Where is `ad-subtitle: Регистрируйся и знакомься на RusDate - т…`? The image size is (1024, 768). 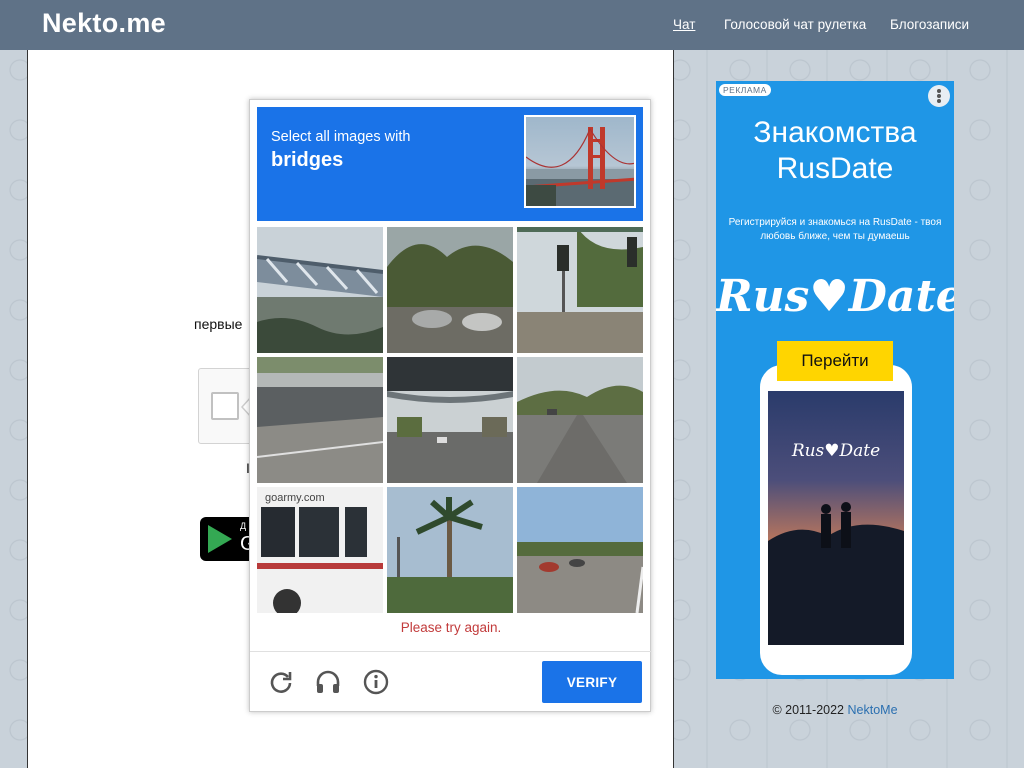 ad-subtitle: Регистрируйся и знакомься на RusDate - т… is located at coordinates (835, 229).